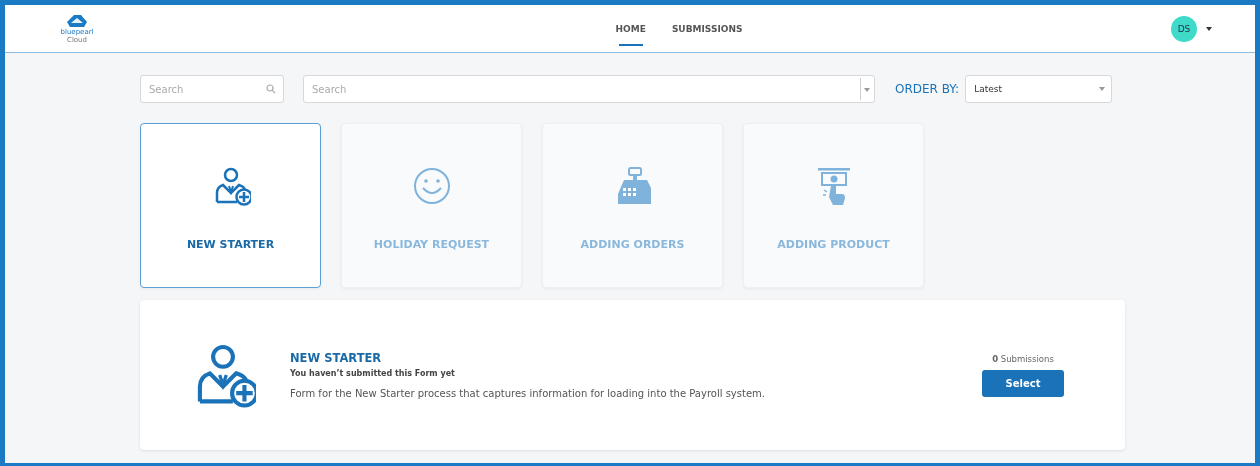 The height and width of the screenshot is (466, 1260). What do you see at coordinates (865, 89) in the screenshot?
I see `dropdown-caret-icon` at bounding box center [865, 89].